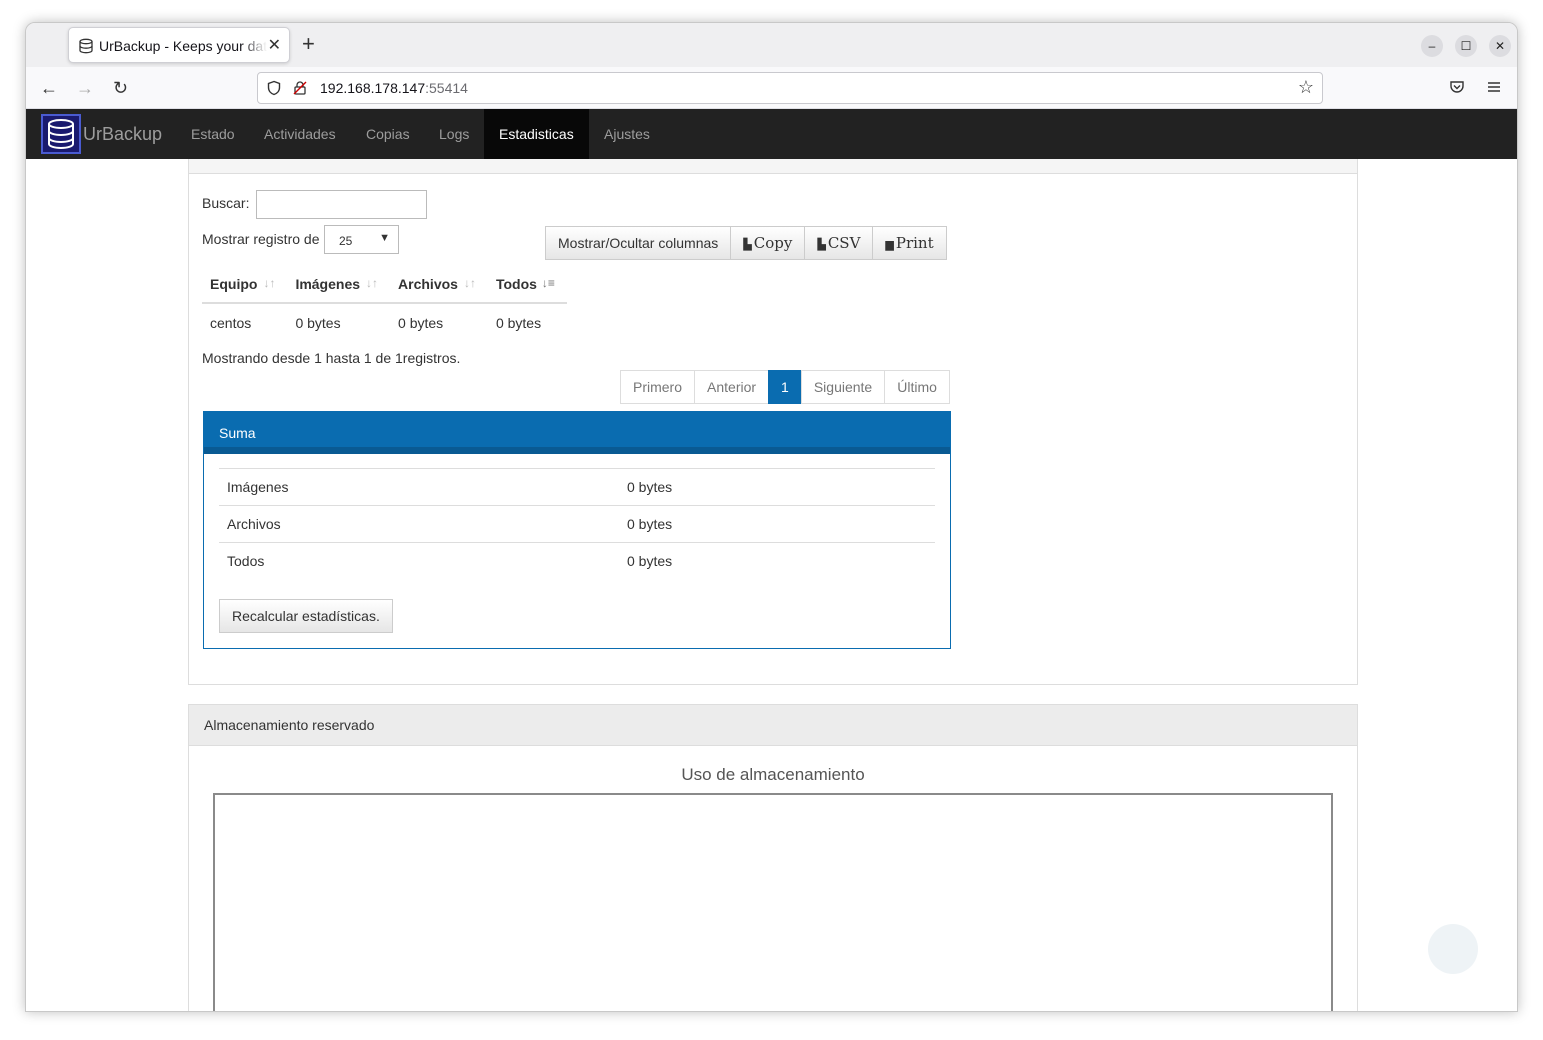 The height and width of the screenshot is (1040, 1543). I want to click on length-label: Mostrar registro de, so click(261, 239).